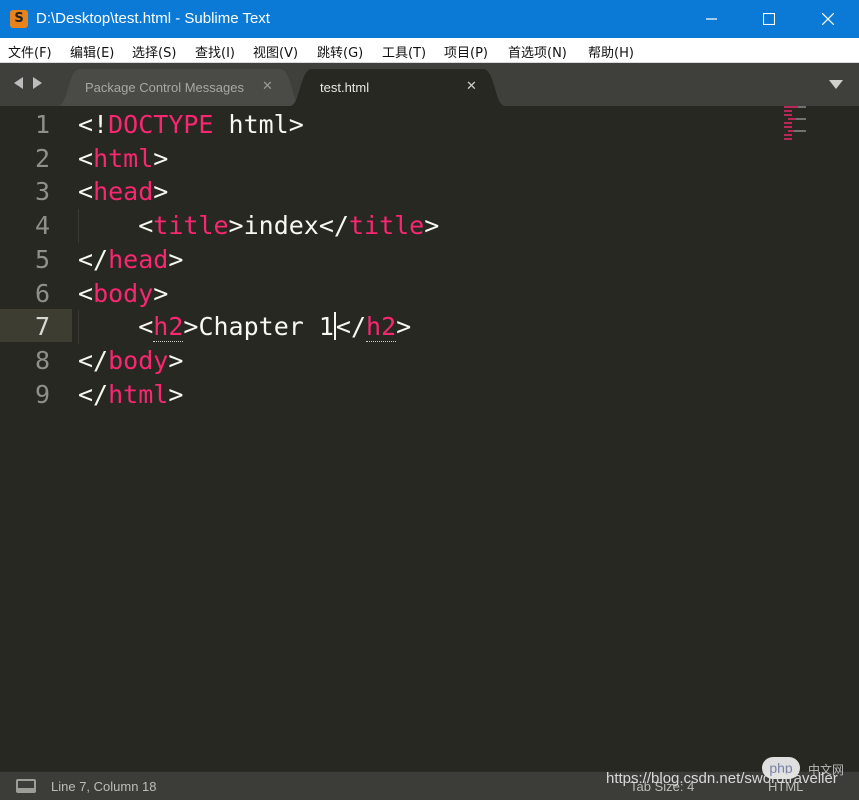  What do you see at coordinates (42, 191) in the screenshot?
I see `line-number: 3` at bounding box center [42, 191].